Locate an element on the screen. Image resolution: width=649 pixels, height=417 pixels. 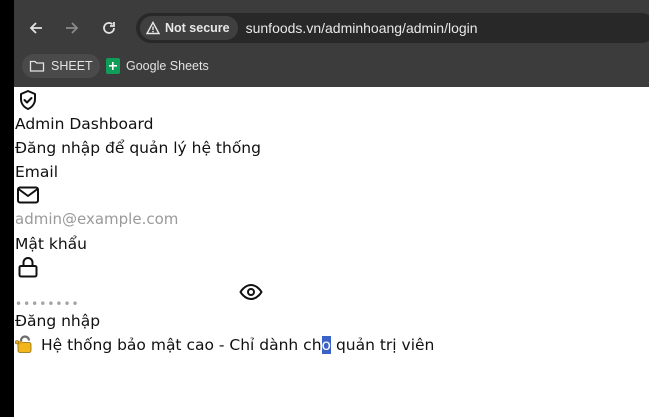
security-indicator: Not secure is located at coordinates (189, 28).